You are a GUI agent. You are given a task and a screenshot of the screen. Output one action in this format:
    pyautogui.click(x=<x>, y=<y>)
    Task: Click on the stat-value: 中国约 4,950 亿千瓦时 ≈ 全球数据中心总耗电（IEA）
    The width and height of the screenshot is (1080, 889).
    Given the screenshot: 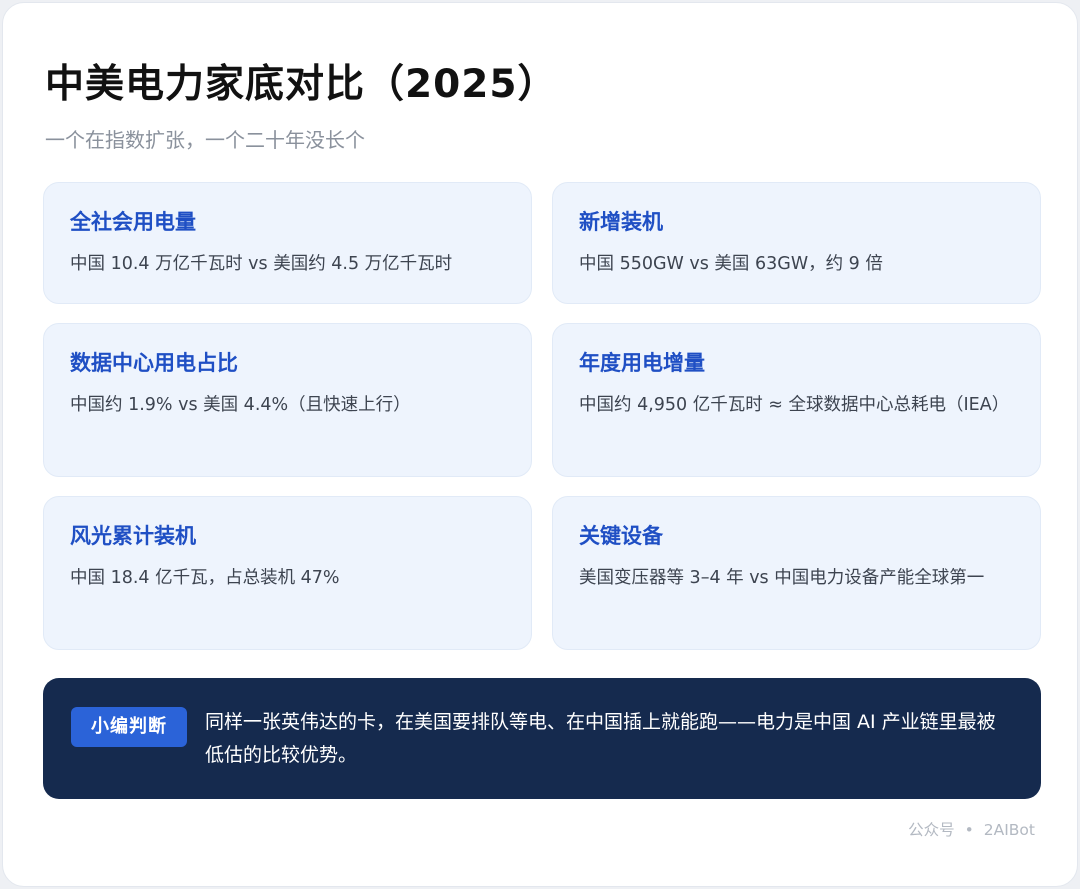 What is the action you would take?
    pyautogui.click(x=794, y=405)
    